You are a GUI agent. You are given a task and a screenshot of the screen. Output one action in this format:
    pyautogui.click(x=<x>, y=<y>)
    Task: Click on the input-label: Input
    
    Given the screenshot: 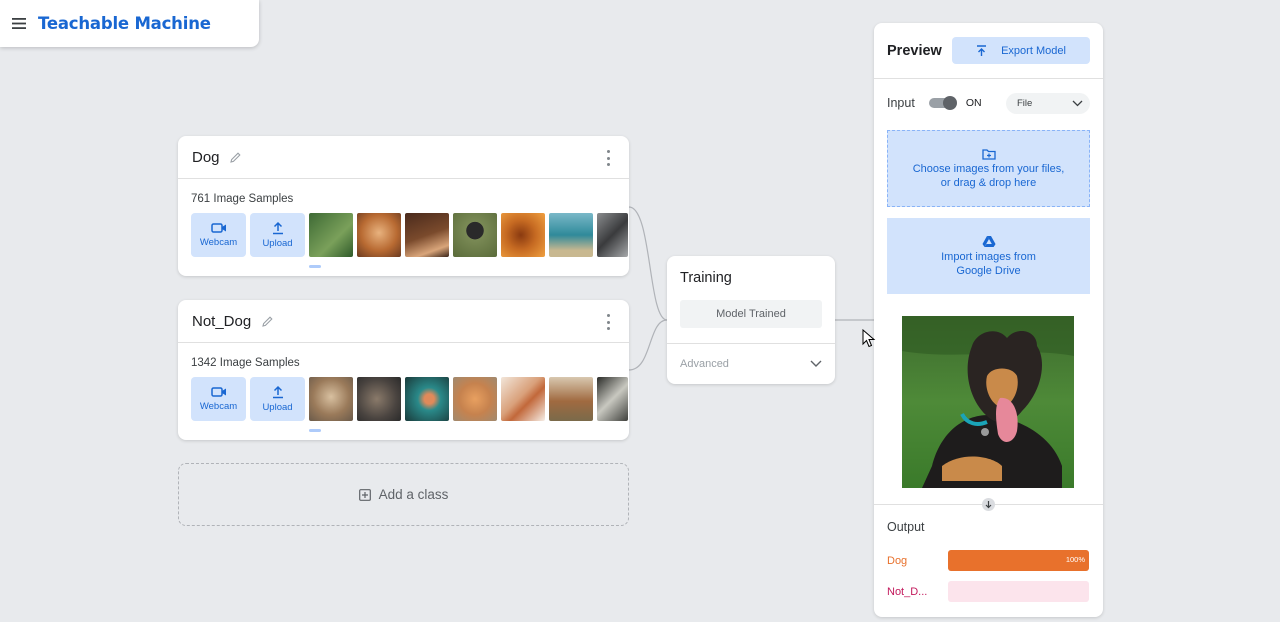 What is the action you would take?
    pyautogui.click(x=901, y=103)
    